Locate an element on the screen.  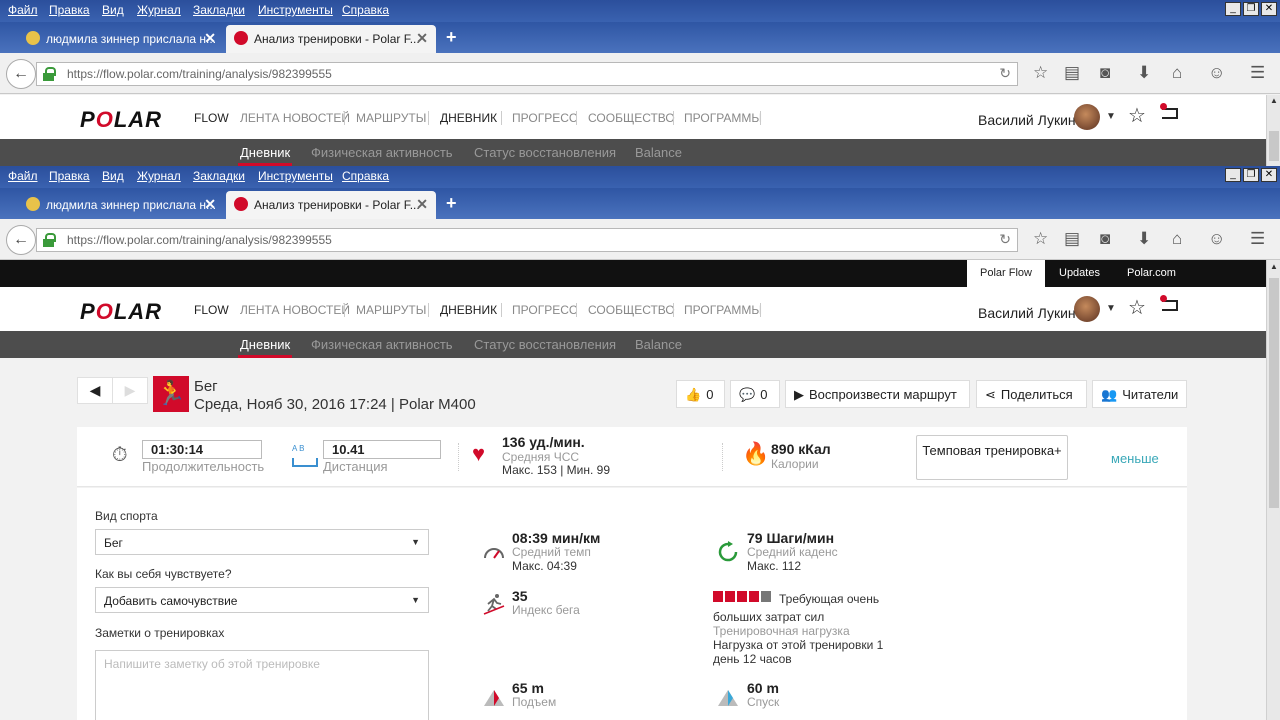
previous-training-button: ◀ is located at coordinates (95, 390).